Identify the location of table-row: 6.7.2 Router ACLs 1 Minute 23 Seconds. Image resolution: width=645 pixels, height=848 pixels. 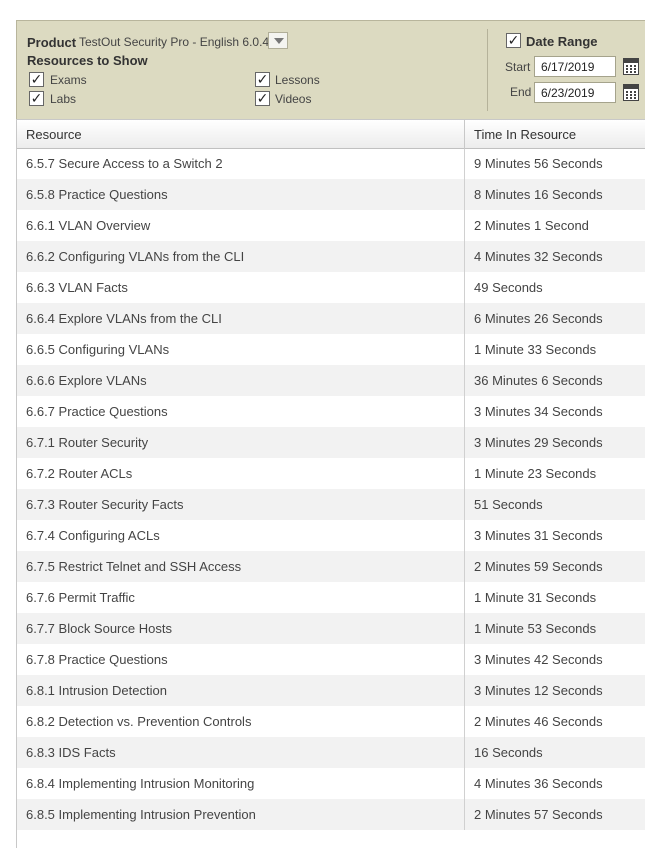
(331, 473).